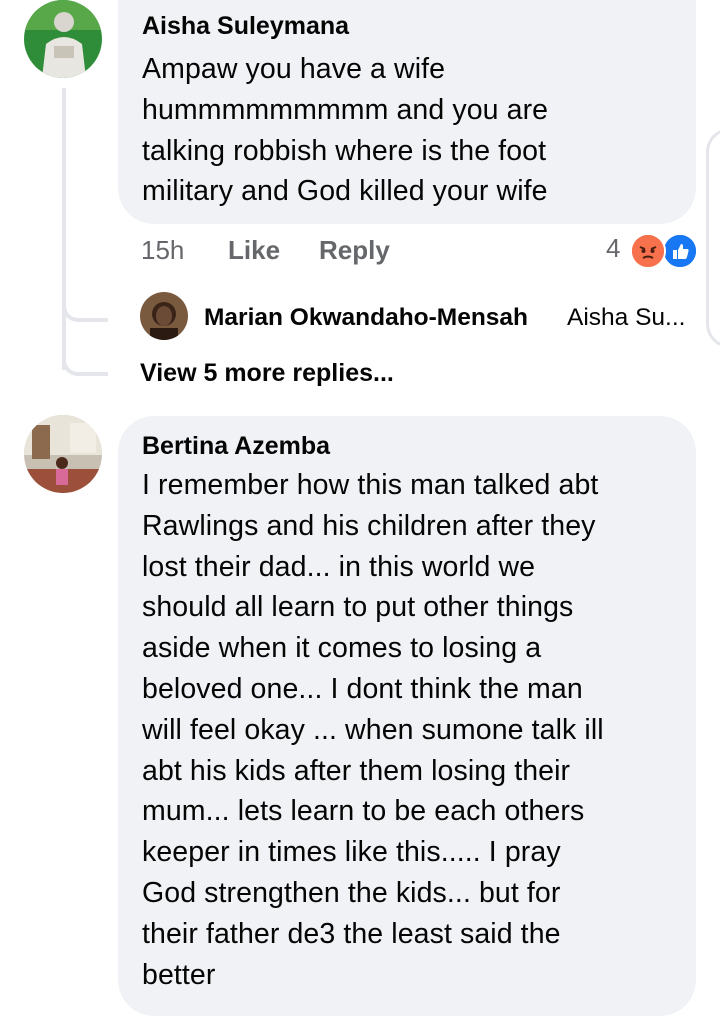  I want to click on angry-reaction-icon, so click(648, 251).